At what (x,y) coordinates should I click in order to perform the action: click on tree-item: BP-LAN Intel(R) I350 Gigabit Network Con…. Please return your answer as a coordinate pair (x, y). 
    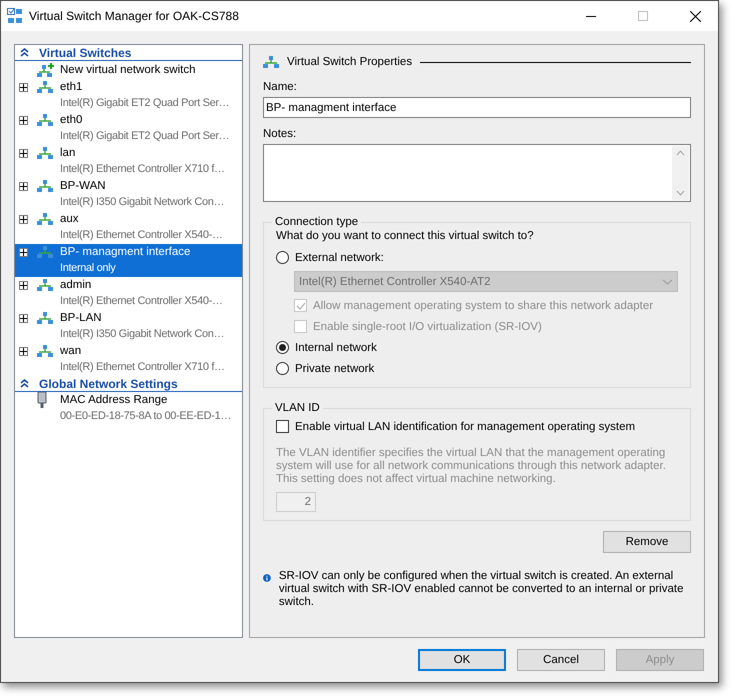
    Looking at the image, I should click on (128, 326).